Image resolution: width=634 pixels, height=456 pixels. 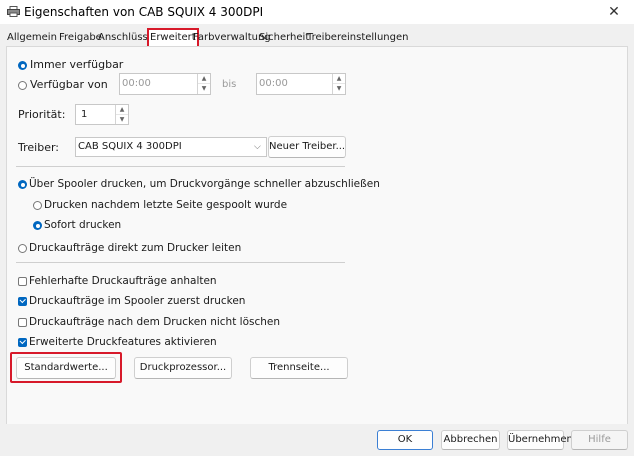 I want to click on always-available-label: Immer verfügbar, so click(x=76, y=65).